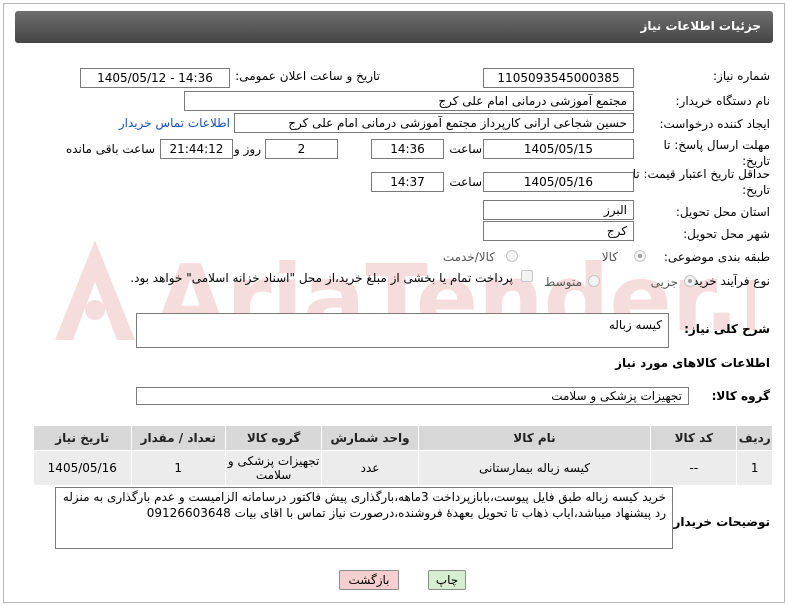 This screenshot has height=606, width=788. I want to click on need-number-label: شماره نیاز:, so click(741, 76).